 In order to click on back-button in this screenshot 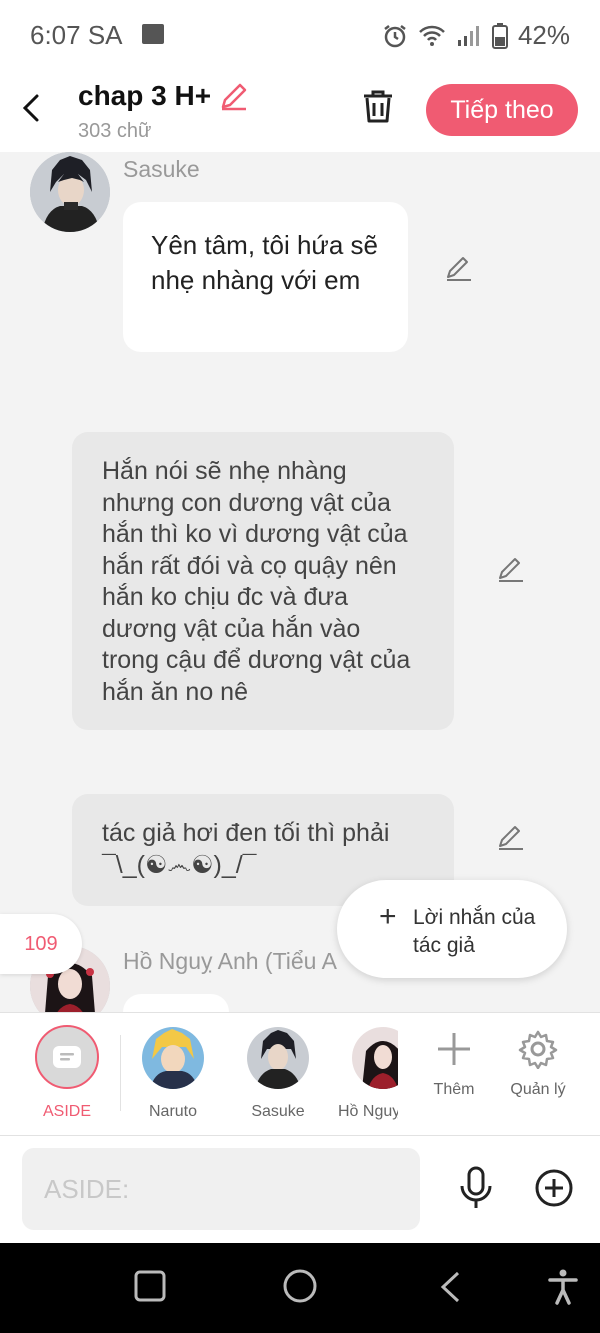, I will do `click(31, 108)`.